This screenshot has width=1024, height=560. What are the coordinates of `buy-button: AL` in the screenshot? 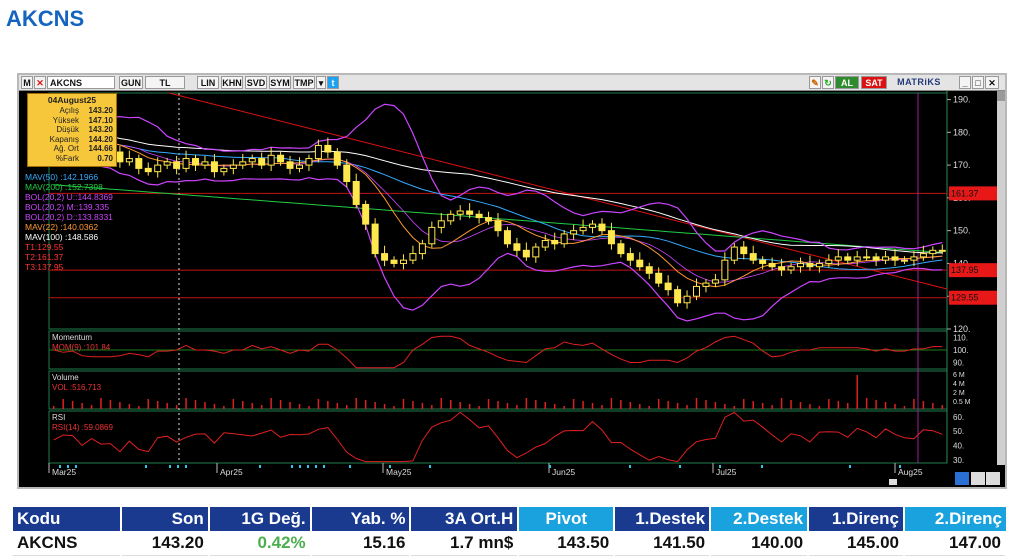 It's located at (847, 82).